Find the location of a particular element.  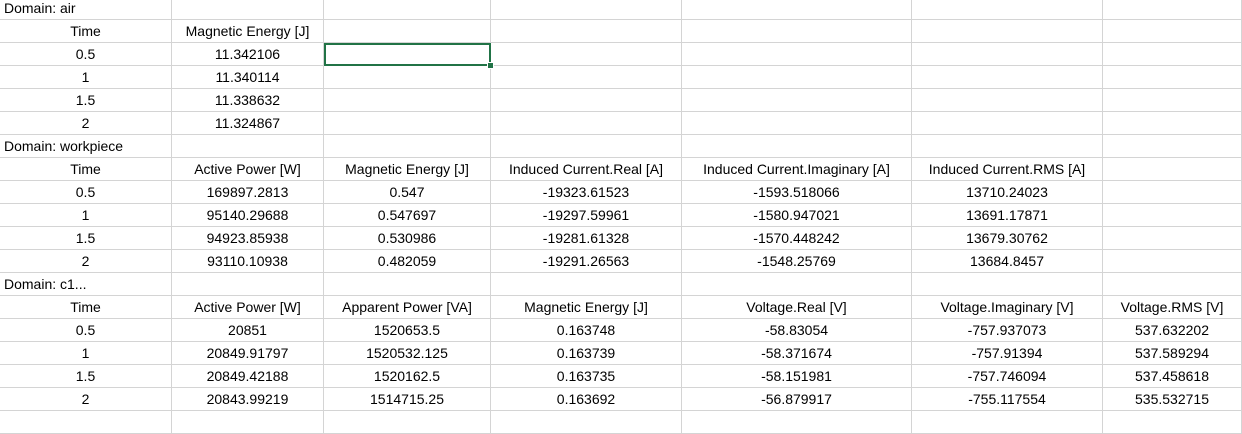

cell-r10-c6: 13691.17871 is located at coordinates (1007, 215).